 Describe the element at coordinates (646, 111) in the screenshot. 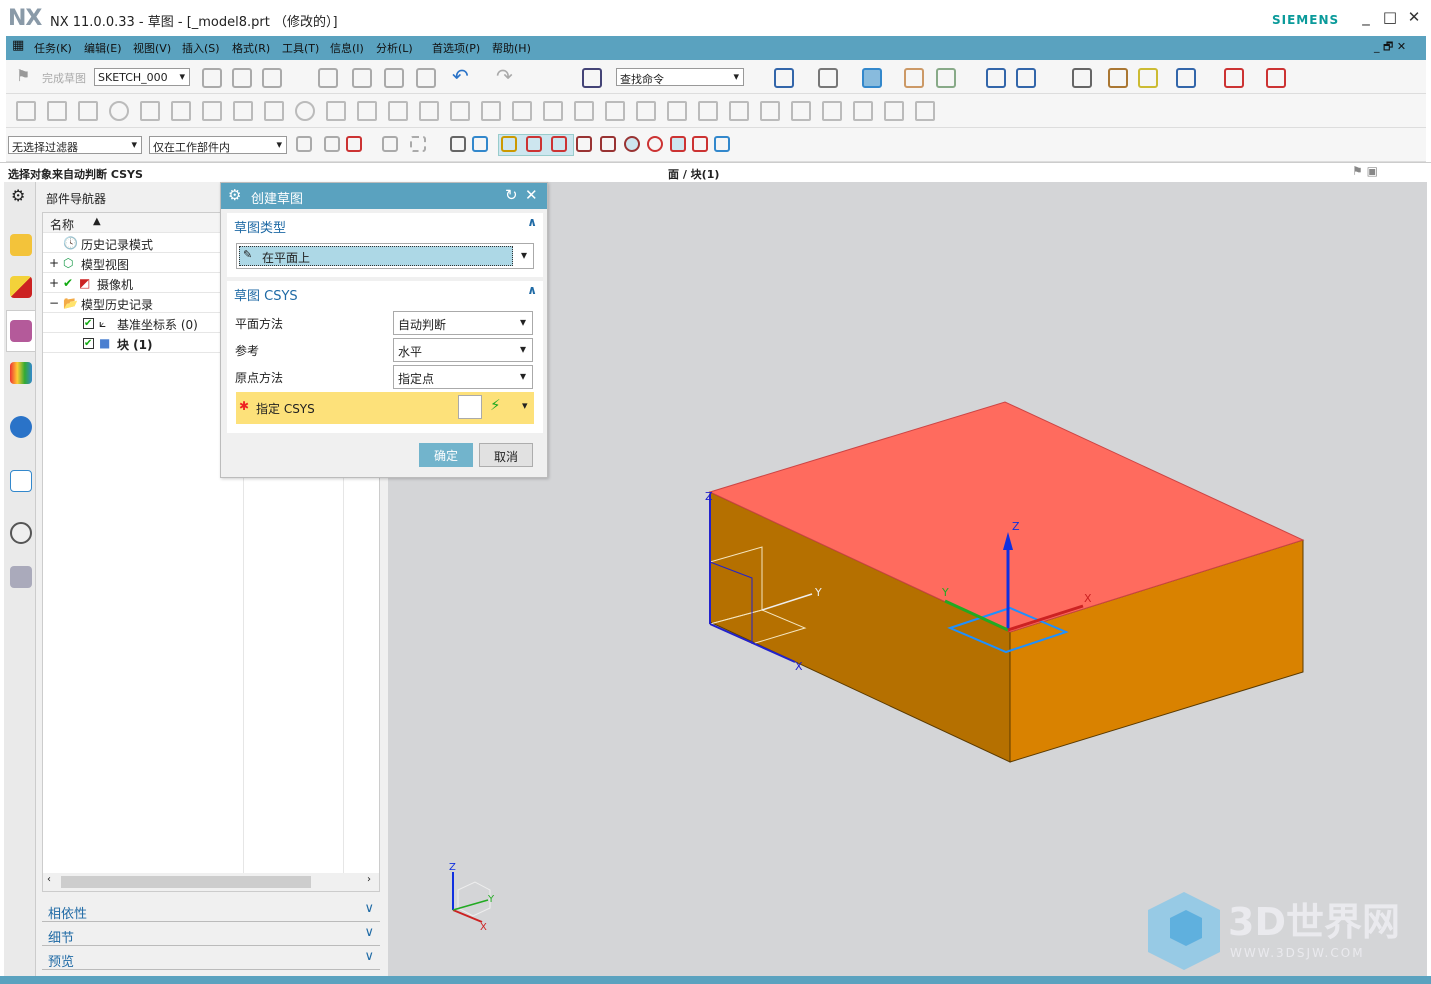

I see `linear-dimension-icon` at that location.